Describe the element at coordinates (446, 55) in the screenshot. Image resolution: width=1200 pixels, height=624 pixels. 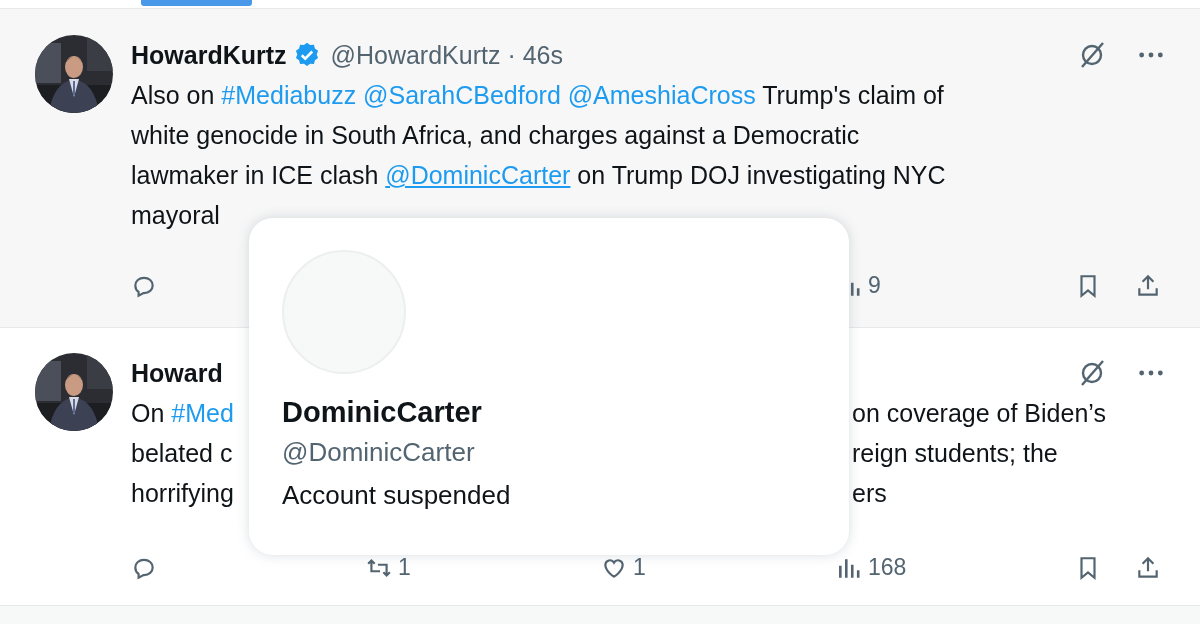
I see `handle-and-time: @HowardKurtz · 46s` at that location.